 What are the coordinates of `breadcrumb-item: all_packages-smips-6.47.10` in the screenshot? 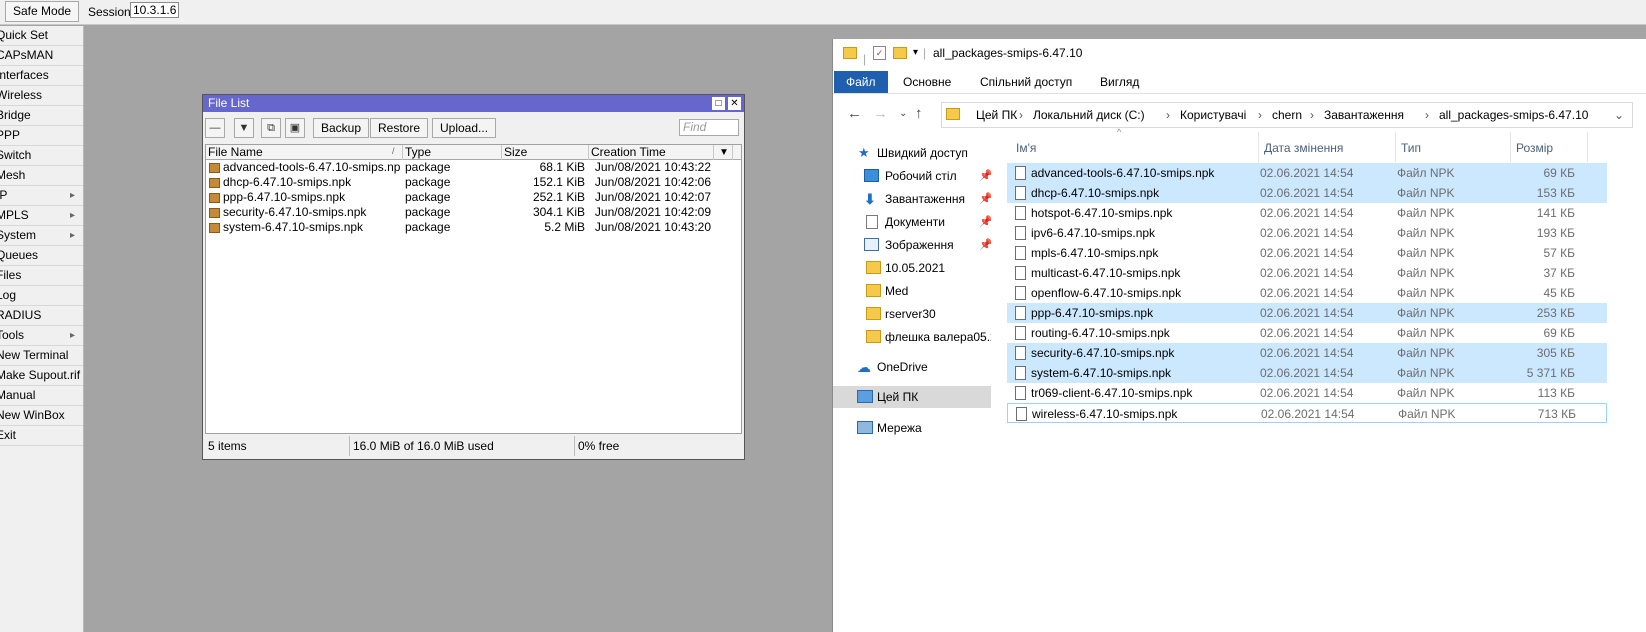 It's located at (1513, 115).